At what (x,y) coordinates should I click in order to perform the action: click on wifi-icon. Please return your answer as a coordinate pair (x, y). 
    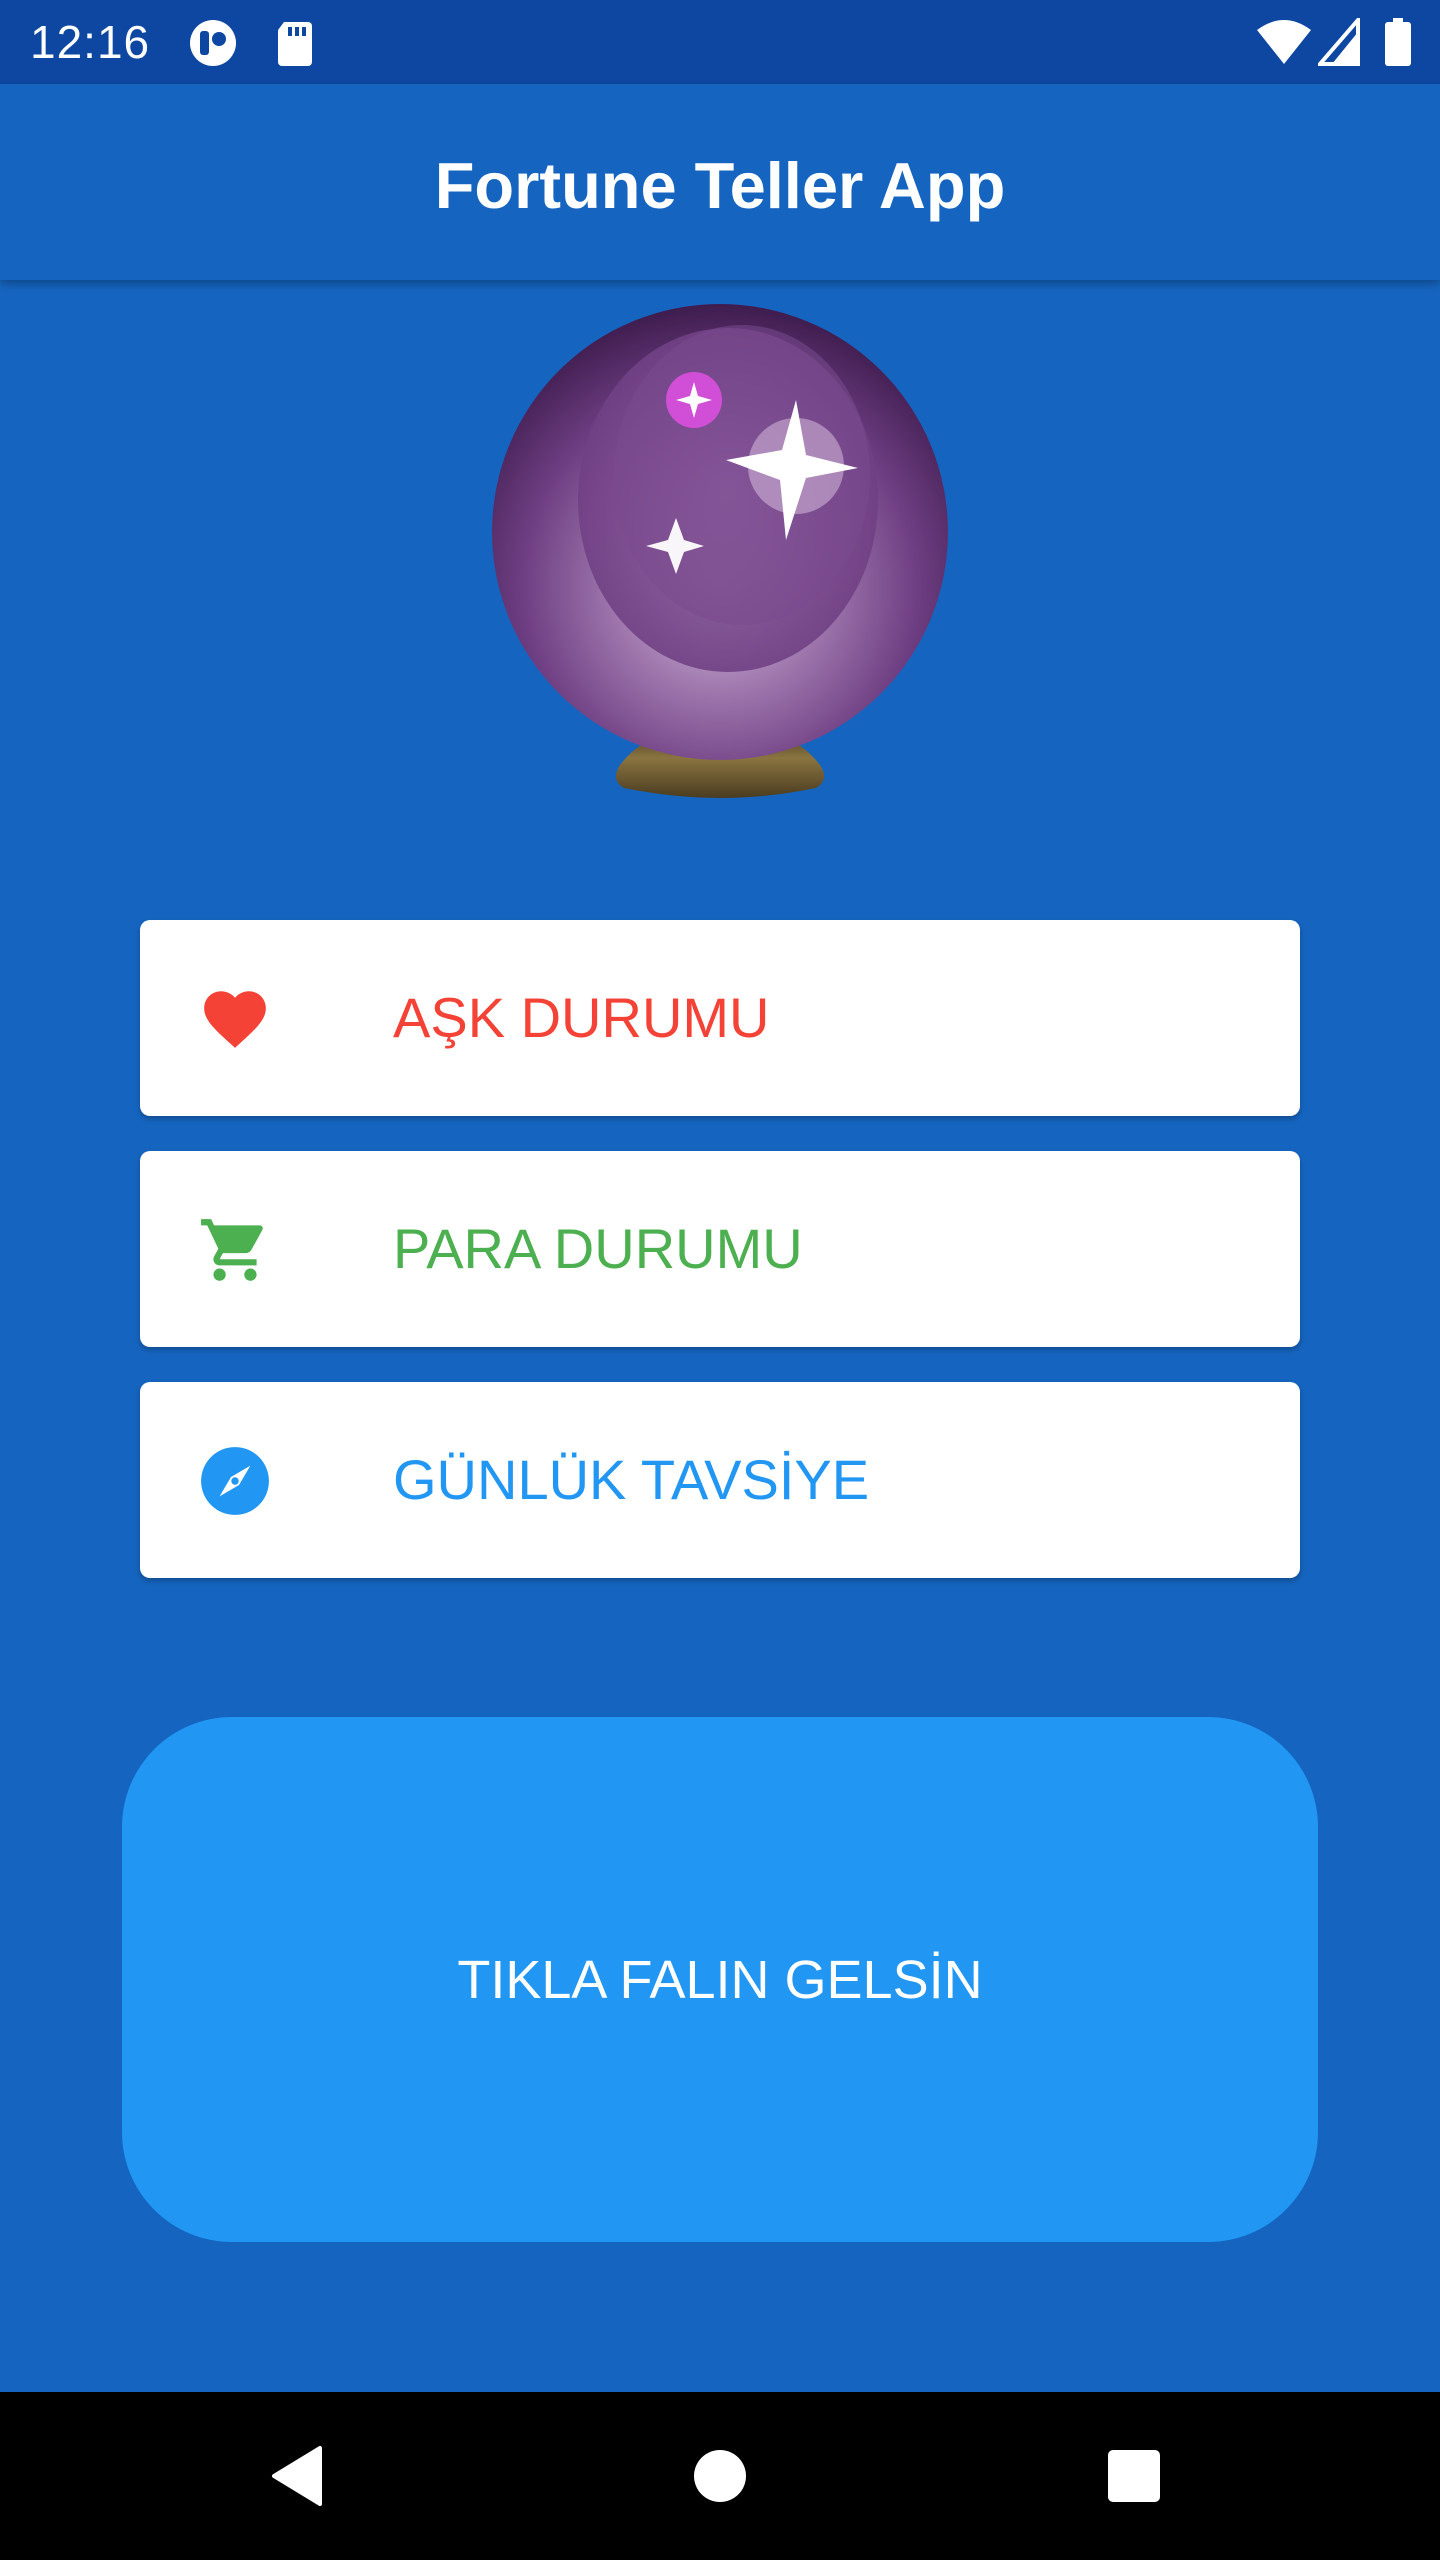
    Looking at the image, I should click on (1284, 42).